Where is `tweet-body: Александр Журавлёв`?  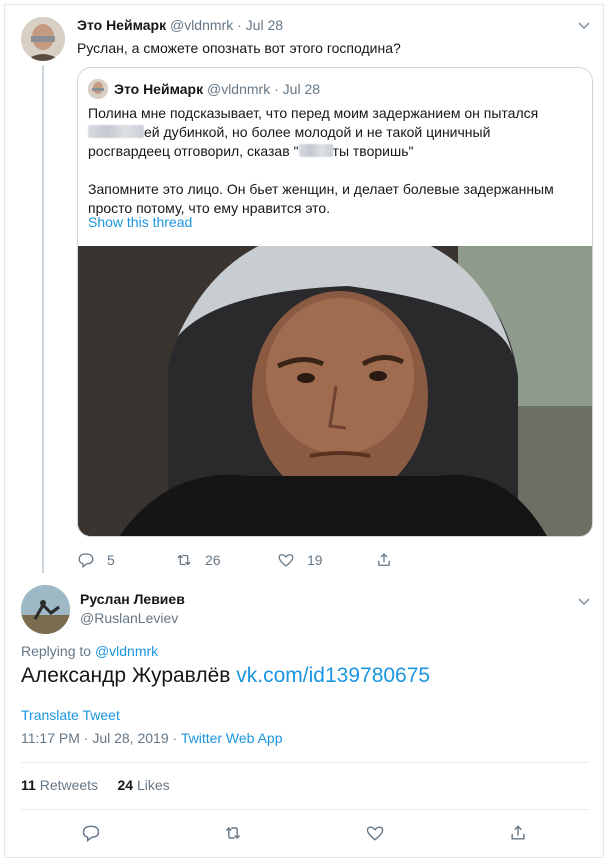 tweet-body: Александр Журавлёв is located at coordinates (126, 675).